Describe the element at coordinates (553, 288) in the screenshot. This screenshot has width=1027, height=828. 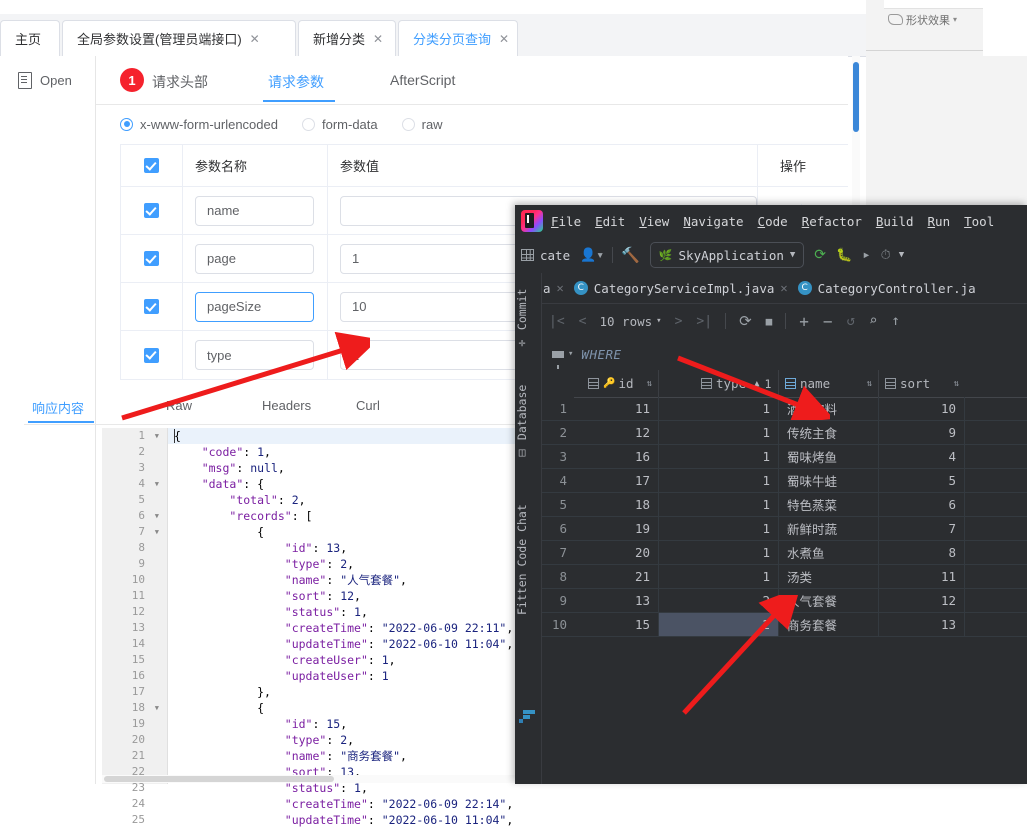
I see `editor-tab-truncated: a ✕` at that location.